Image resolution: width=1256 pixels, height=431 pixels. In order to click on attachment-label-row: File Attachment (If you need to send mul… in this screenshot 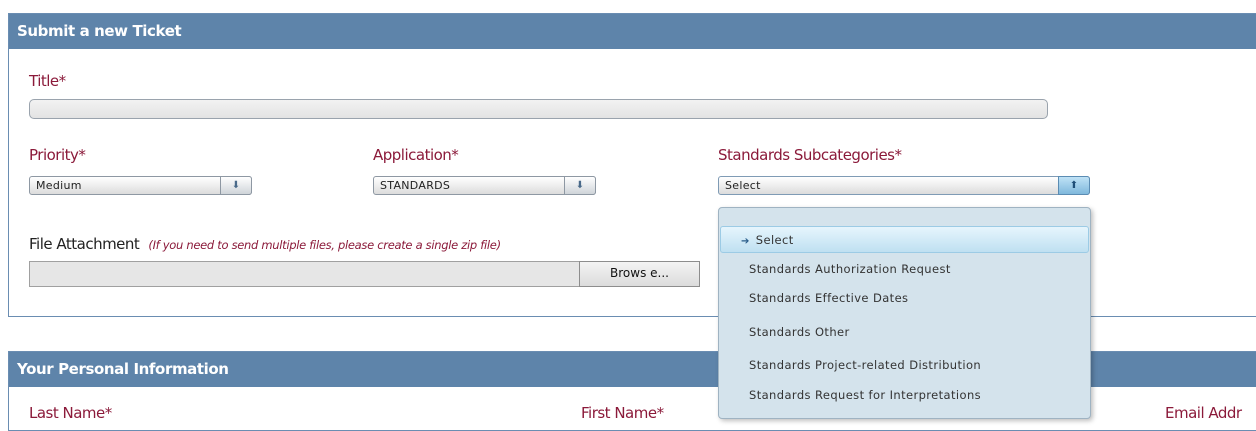, I will do `click(265, 243)`.